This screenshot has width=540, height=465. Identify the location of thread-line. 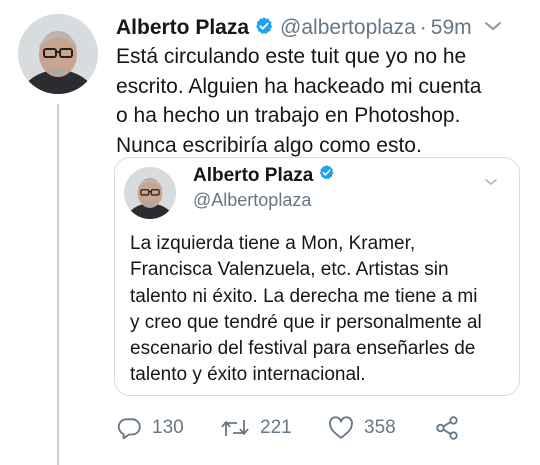
(58, 284).